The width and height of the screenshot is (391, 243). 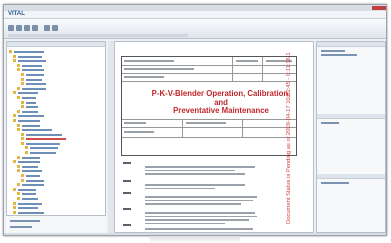 What do you see at coordinates (47, 28) in the screenshot?
I see `search-icon` at bounding box center [47, 28].